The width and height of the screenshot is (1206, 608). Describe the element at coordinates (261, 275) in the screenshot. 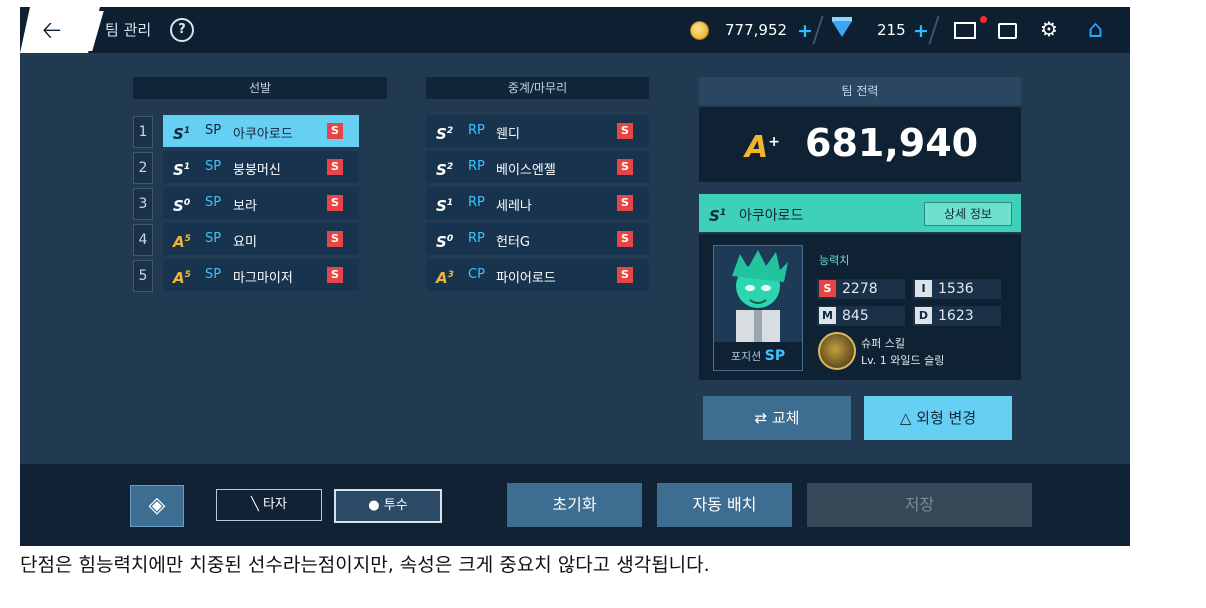

I see `starter-row-5: A5 SP 마그마이저 S` at that location.